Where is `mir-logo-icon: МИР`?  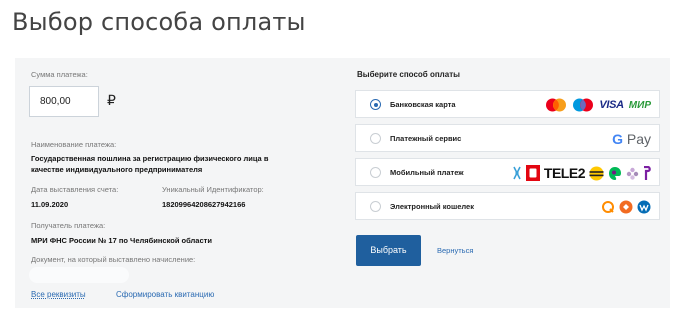 mir-logo-icon: МИР is located at coordinates (639, 105).